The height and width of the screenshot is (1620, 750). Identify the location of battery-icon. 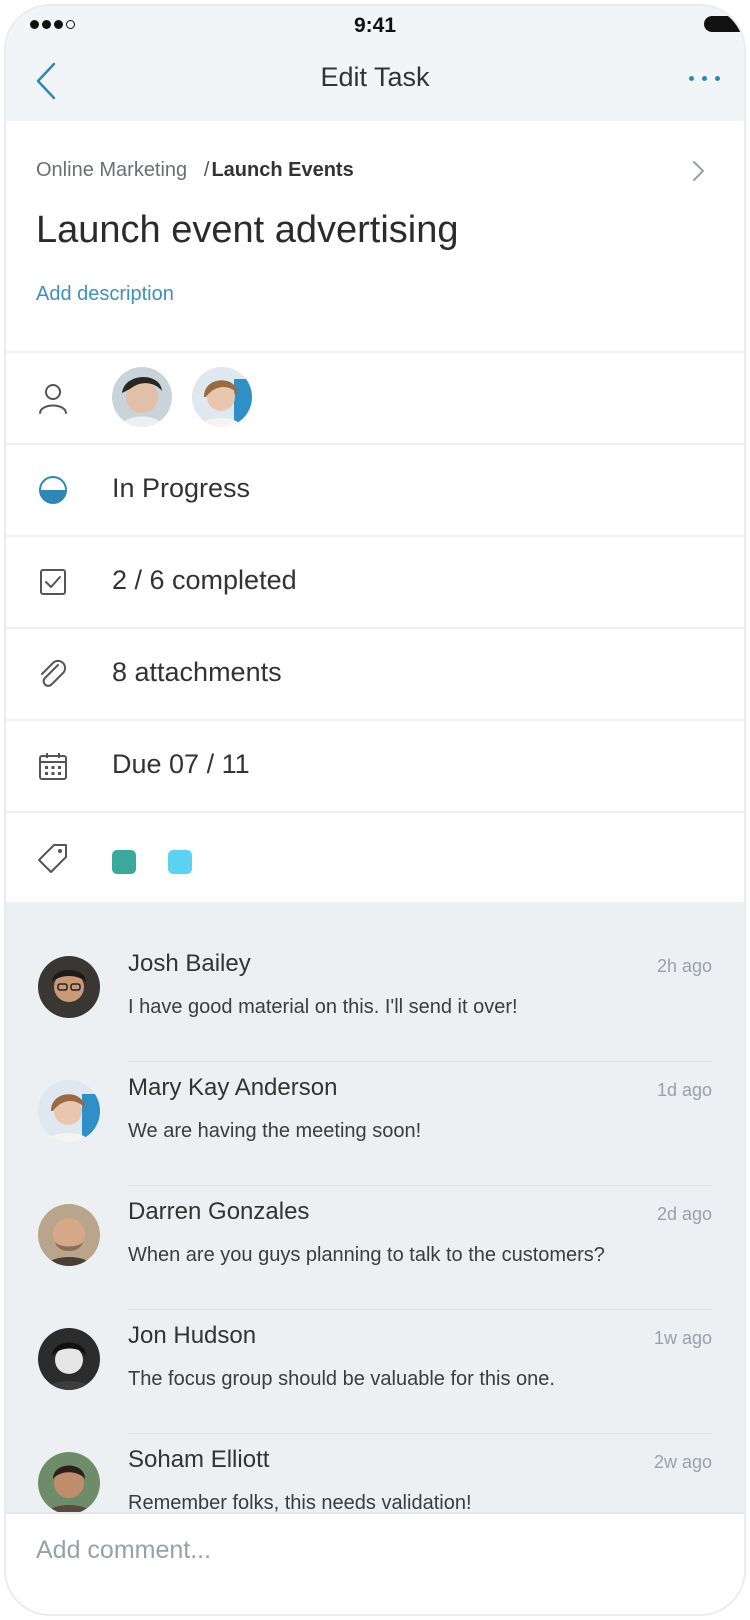
(724, 24).